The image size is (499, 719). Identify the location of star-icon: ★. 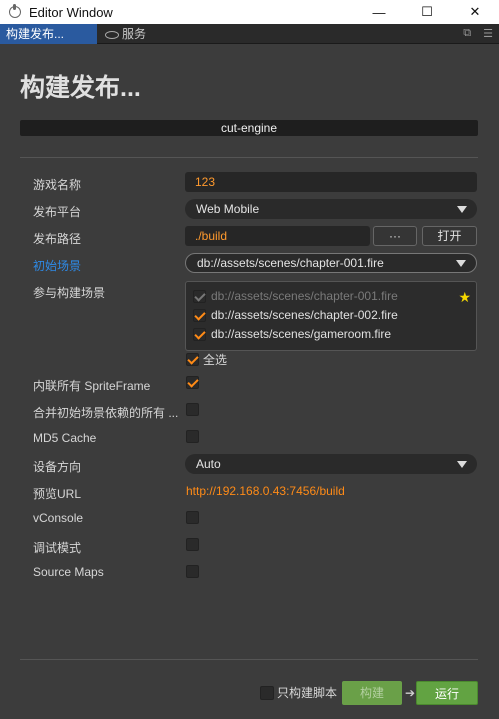
(464, 297).